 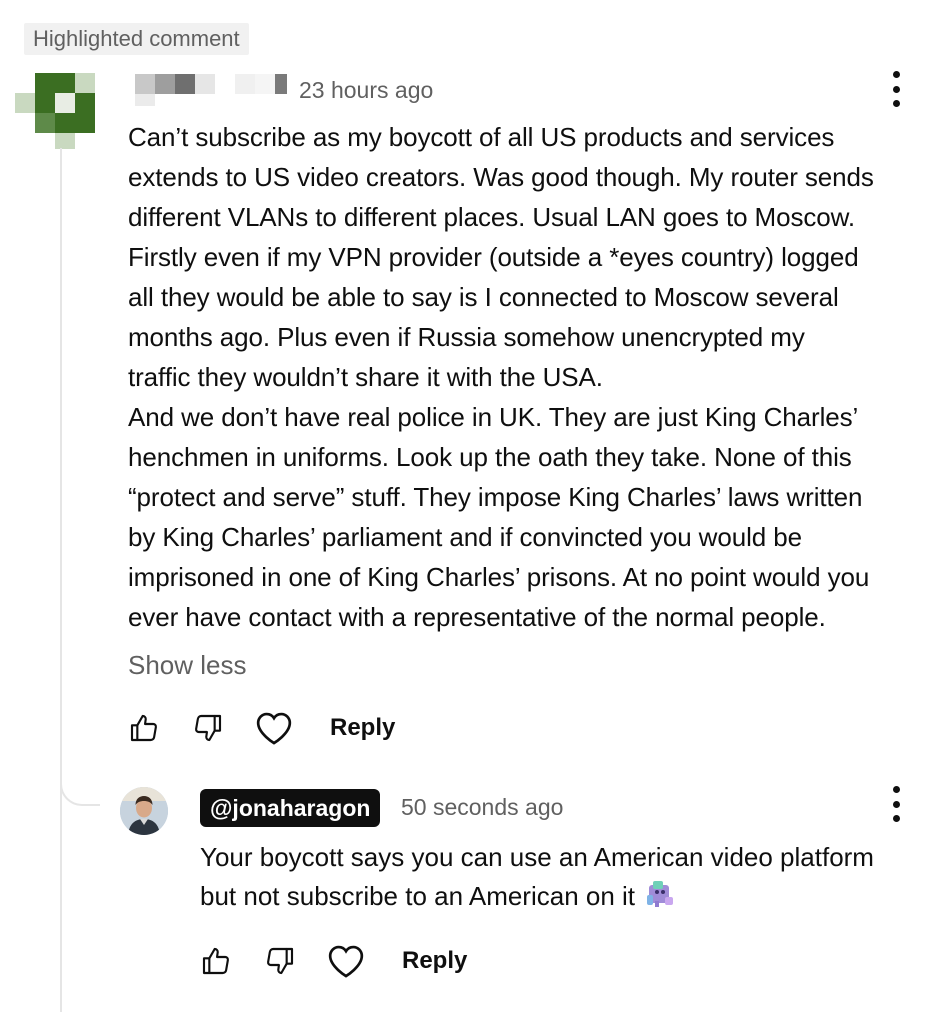 I want to click on custom-emoji-sticker, so click(x=660, y=899).